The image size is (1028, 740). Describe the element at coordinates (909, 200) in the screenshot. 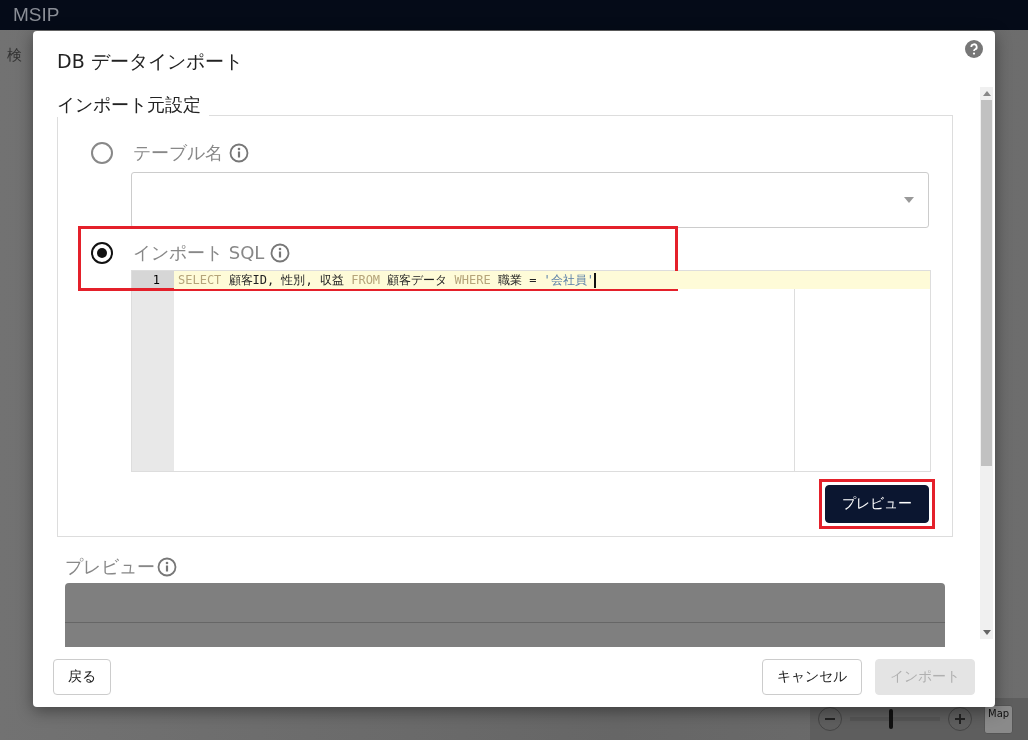

I see `dropdown-caret-icon` at that location.